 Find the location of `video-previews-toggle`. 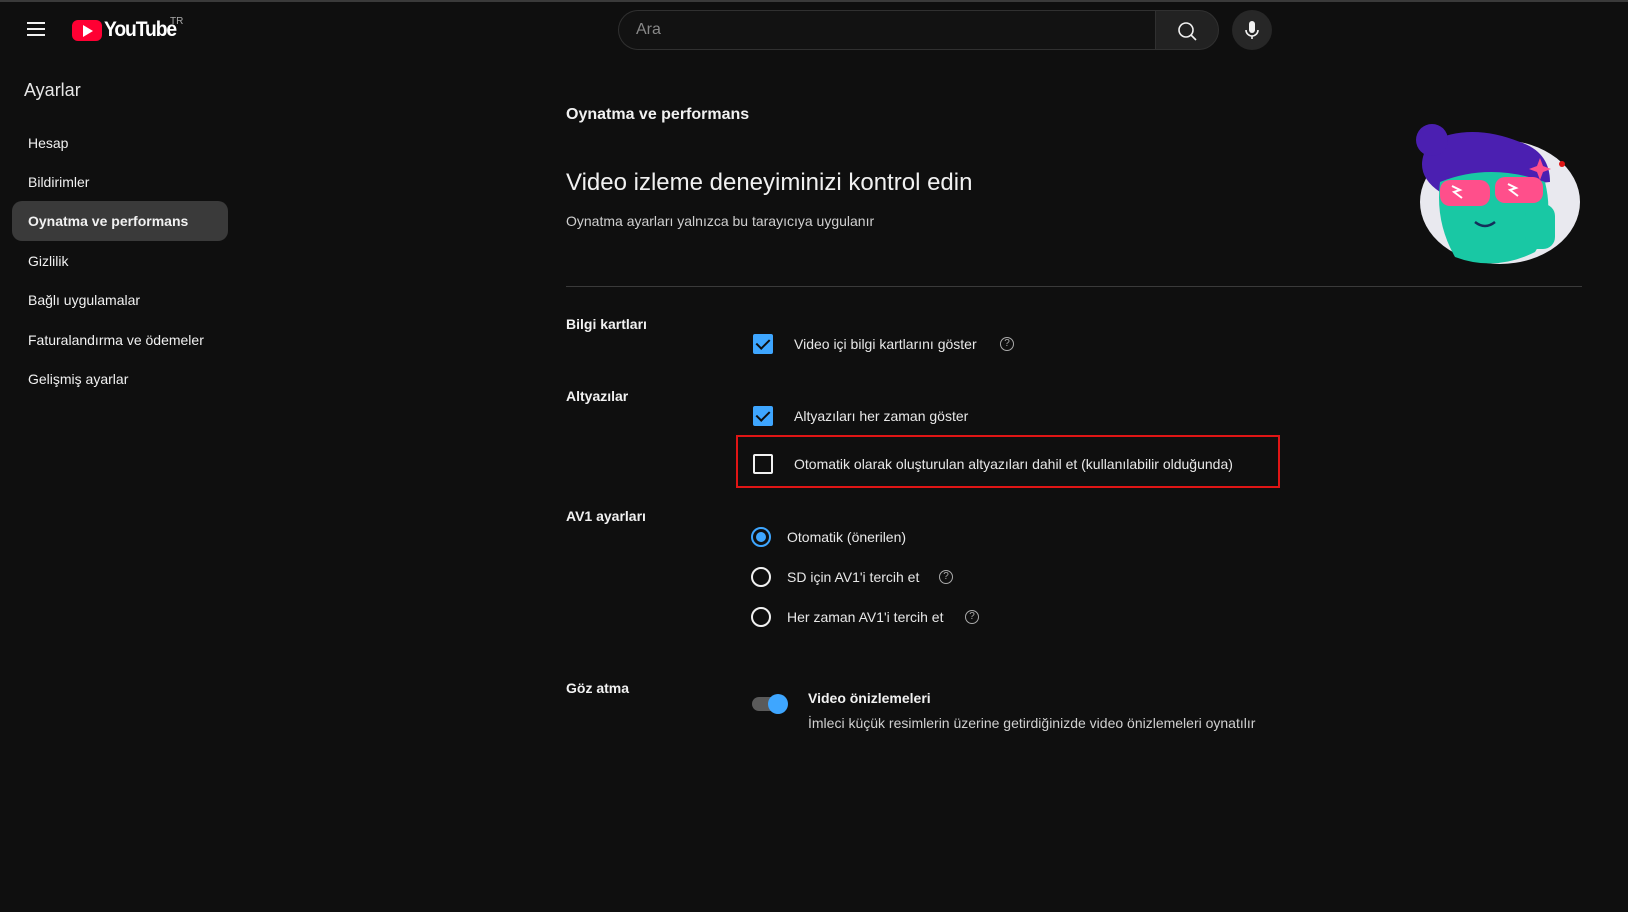

video-previews-toggle is located at coordinates (770, 704).